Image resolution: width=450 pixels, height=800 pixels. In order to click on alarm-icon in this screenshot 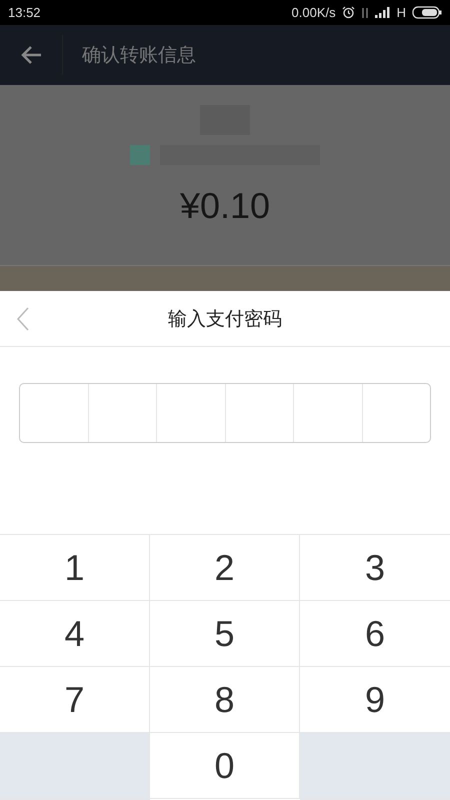, I will do `click(348, 12)`.